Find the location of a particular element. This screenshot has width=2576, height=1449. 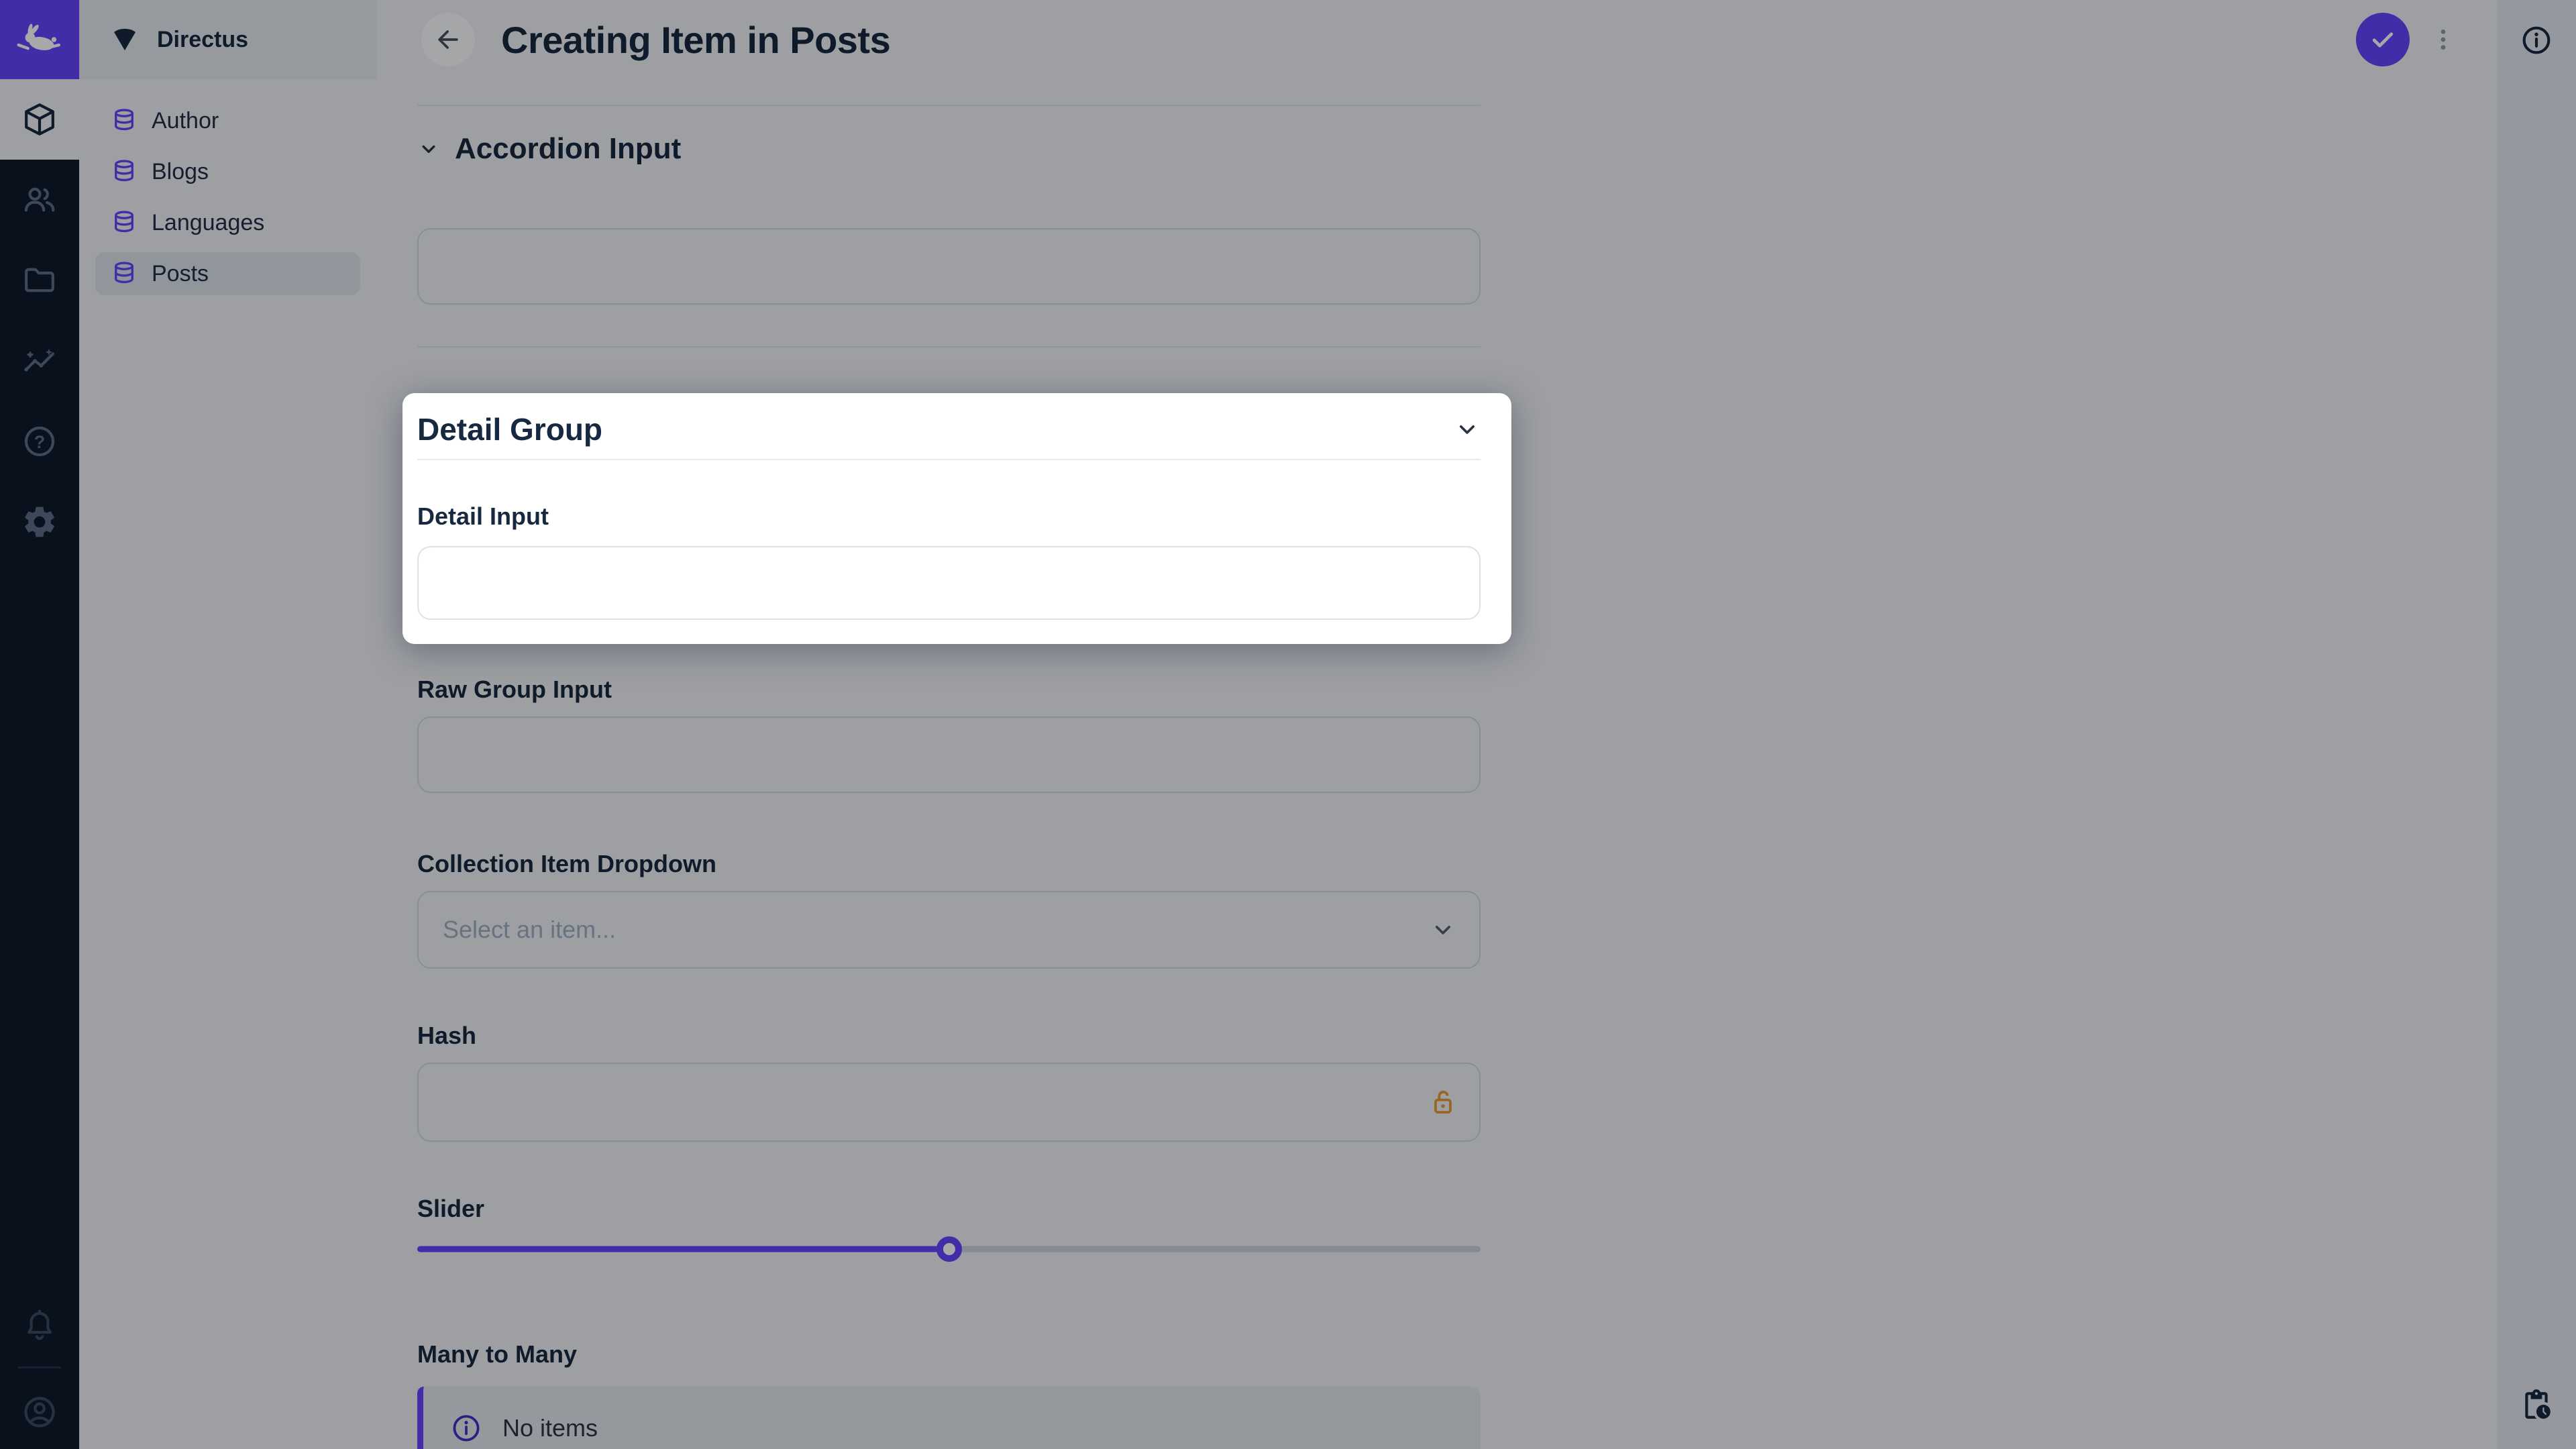

check-icon is located at coordinates (2383, 40).